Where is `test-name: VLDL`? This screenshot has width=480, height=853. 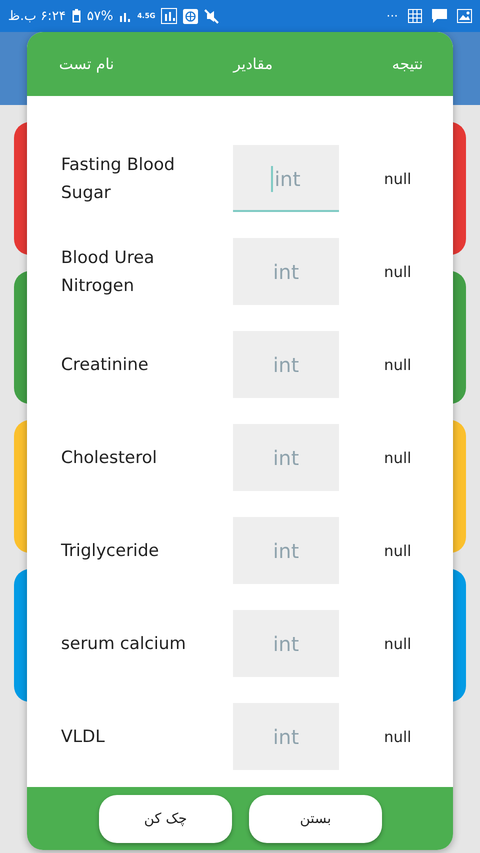 test-name: VLDL is located at coordinates (83, 737).